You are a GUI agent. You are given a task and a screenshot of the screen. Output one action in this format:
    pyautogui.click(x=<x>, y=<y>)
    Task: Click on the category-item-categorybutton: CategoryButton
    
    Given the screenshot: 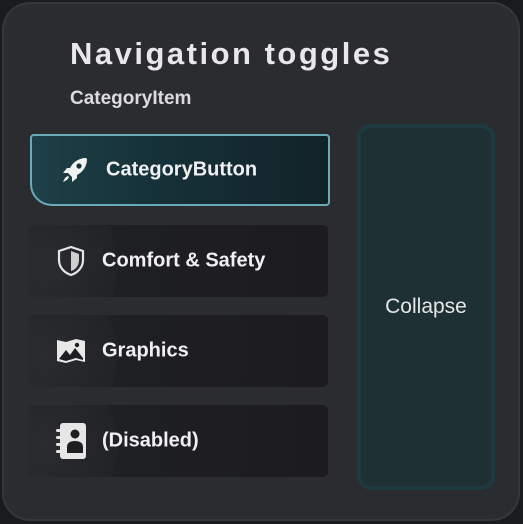 What is the action you would take?
    pyautogui.click(x=180, y=170)
    